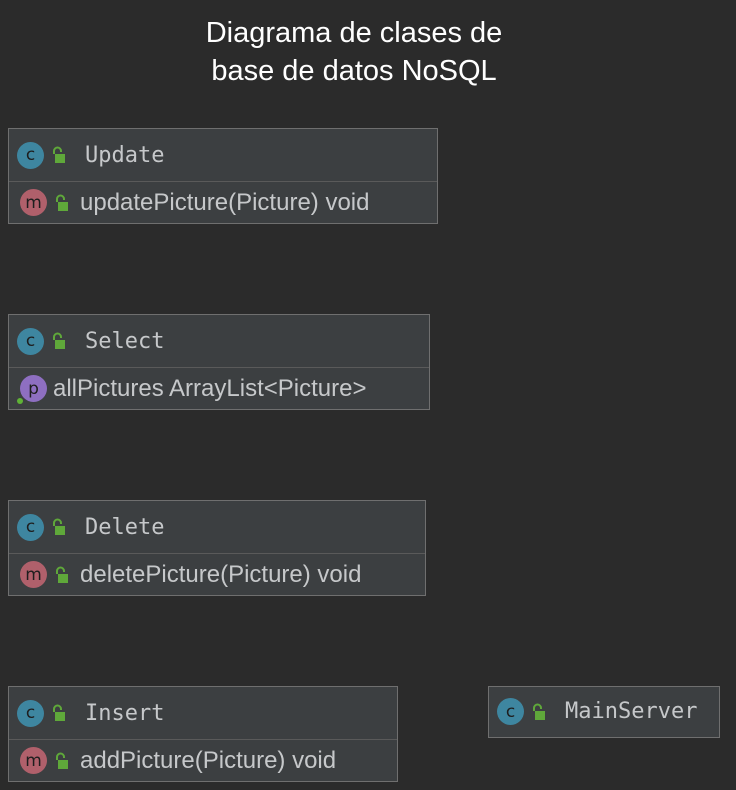  Describe the element at coordinates (125, 341) in the screenshot. I see `class-name-select: Select` at that location.